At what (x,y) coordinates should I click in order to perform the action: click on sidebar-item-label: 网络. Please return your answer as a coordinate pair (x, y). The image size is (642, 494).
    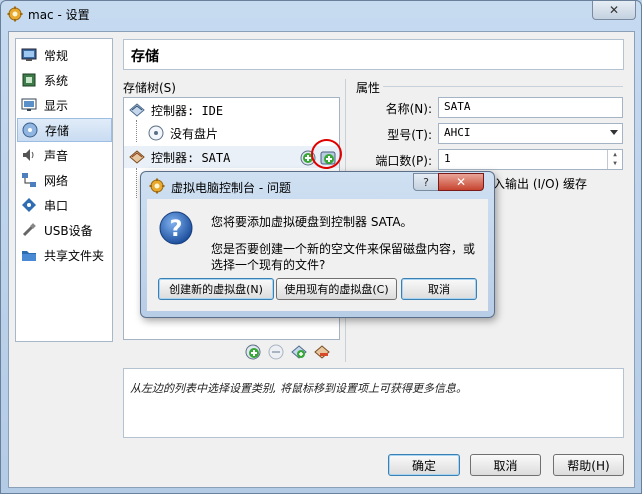
    Looking at the image, I should click on (56, 180).